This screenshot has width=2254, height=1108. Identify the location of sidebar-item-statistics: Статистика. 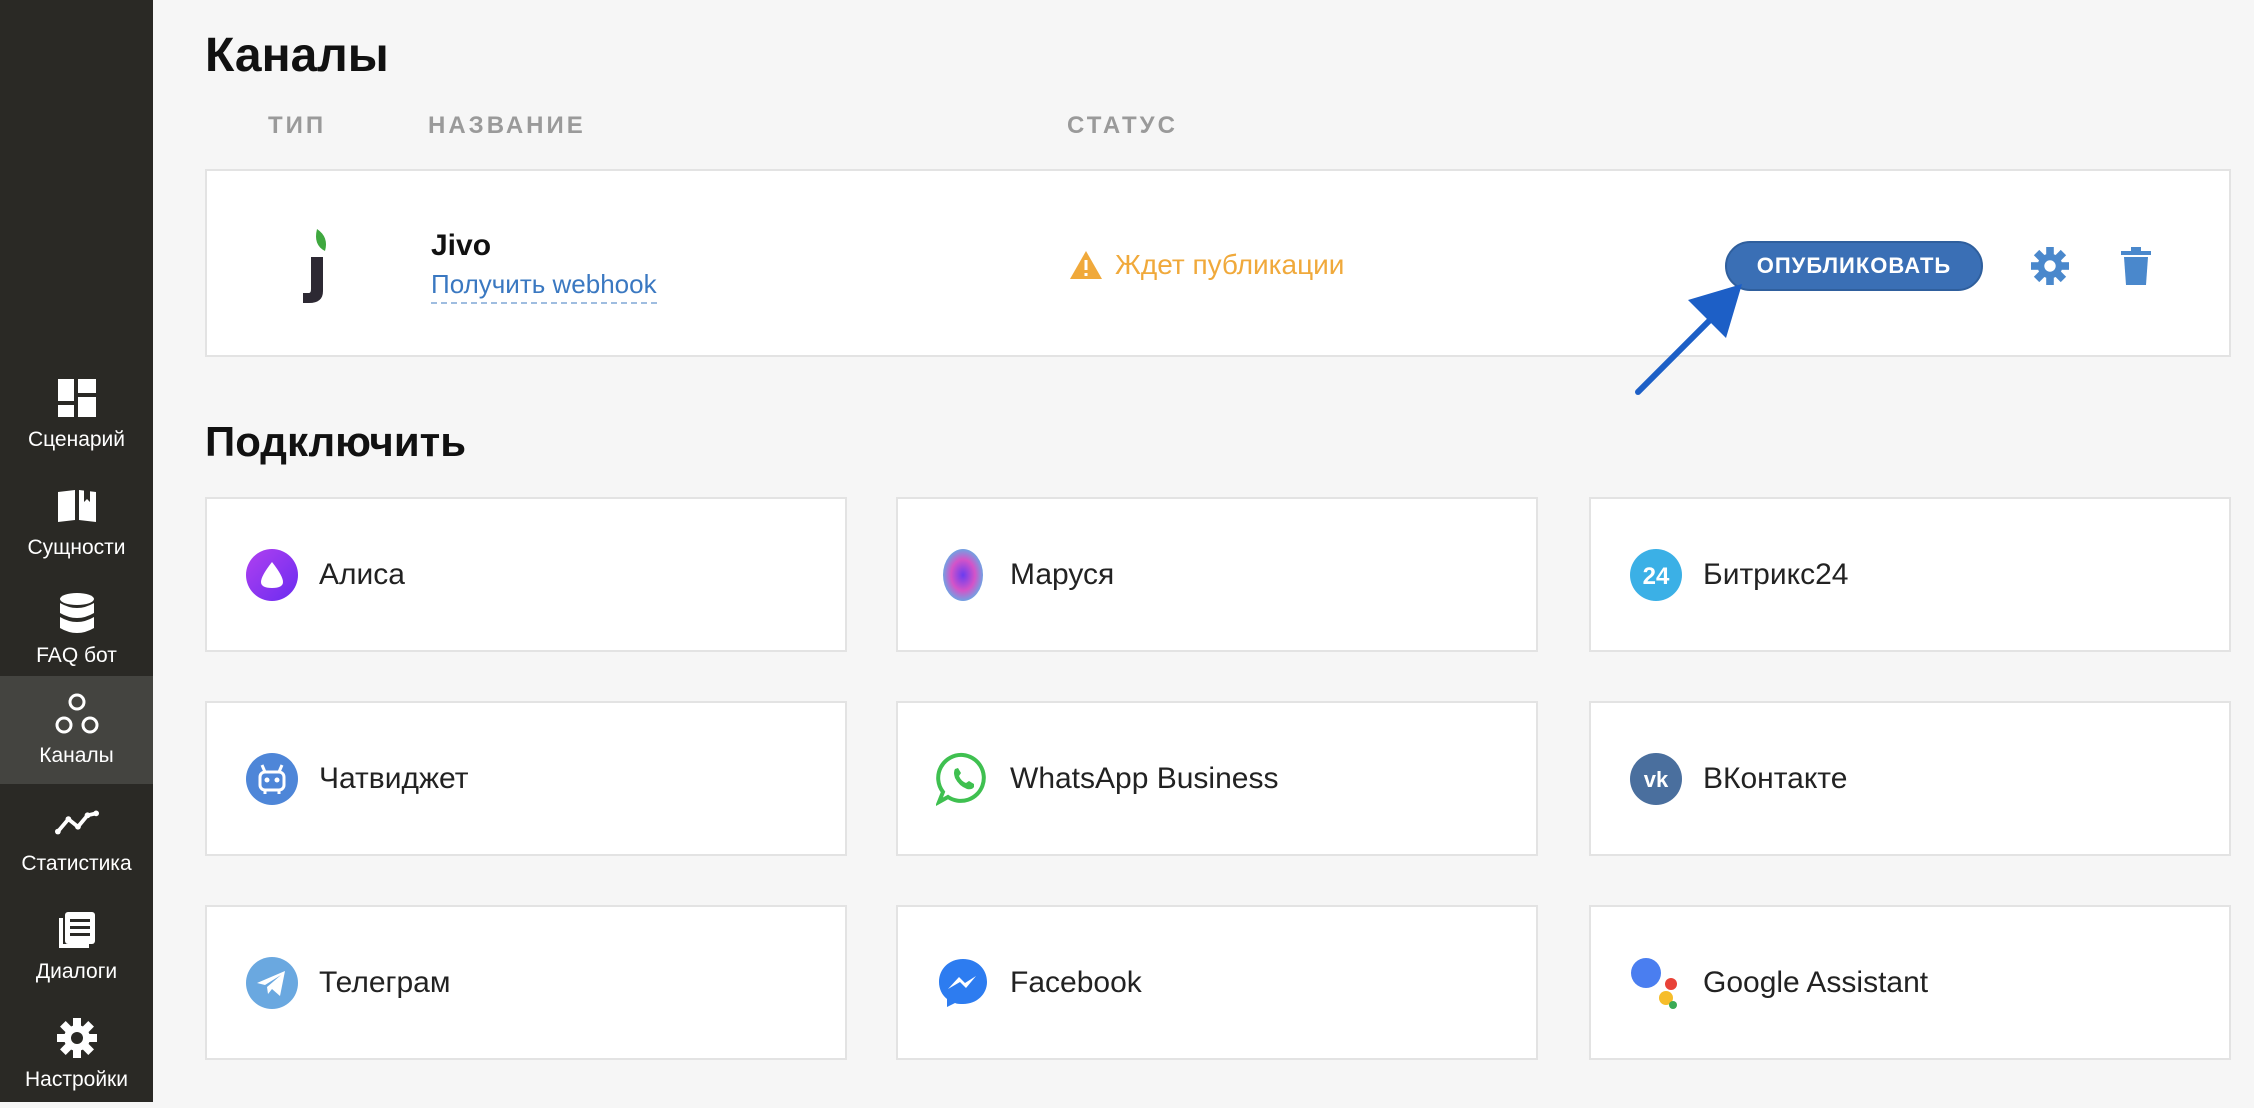
(76, 838).